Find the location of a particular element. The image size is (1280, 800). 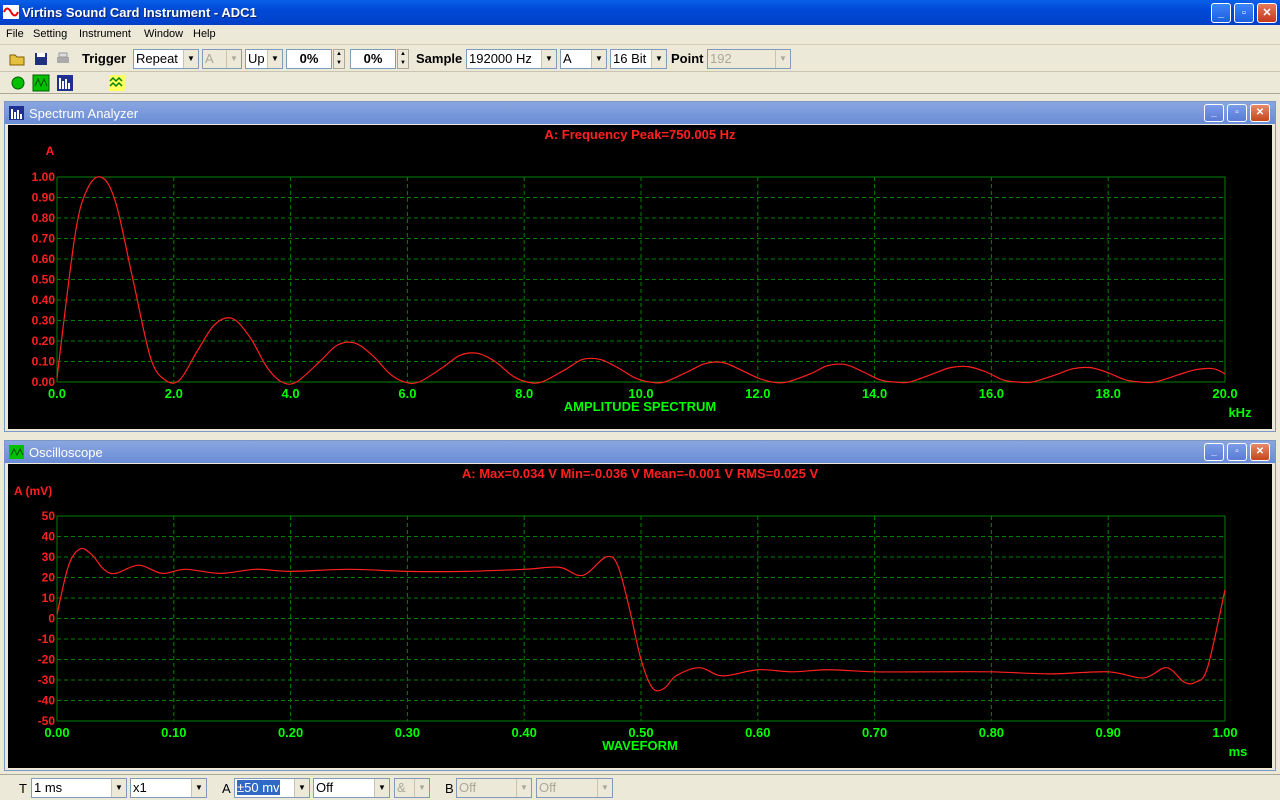

signal-generator-icon is located at coordinates (117, 83).